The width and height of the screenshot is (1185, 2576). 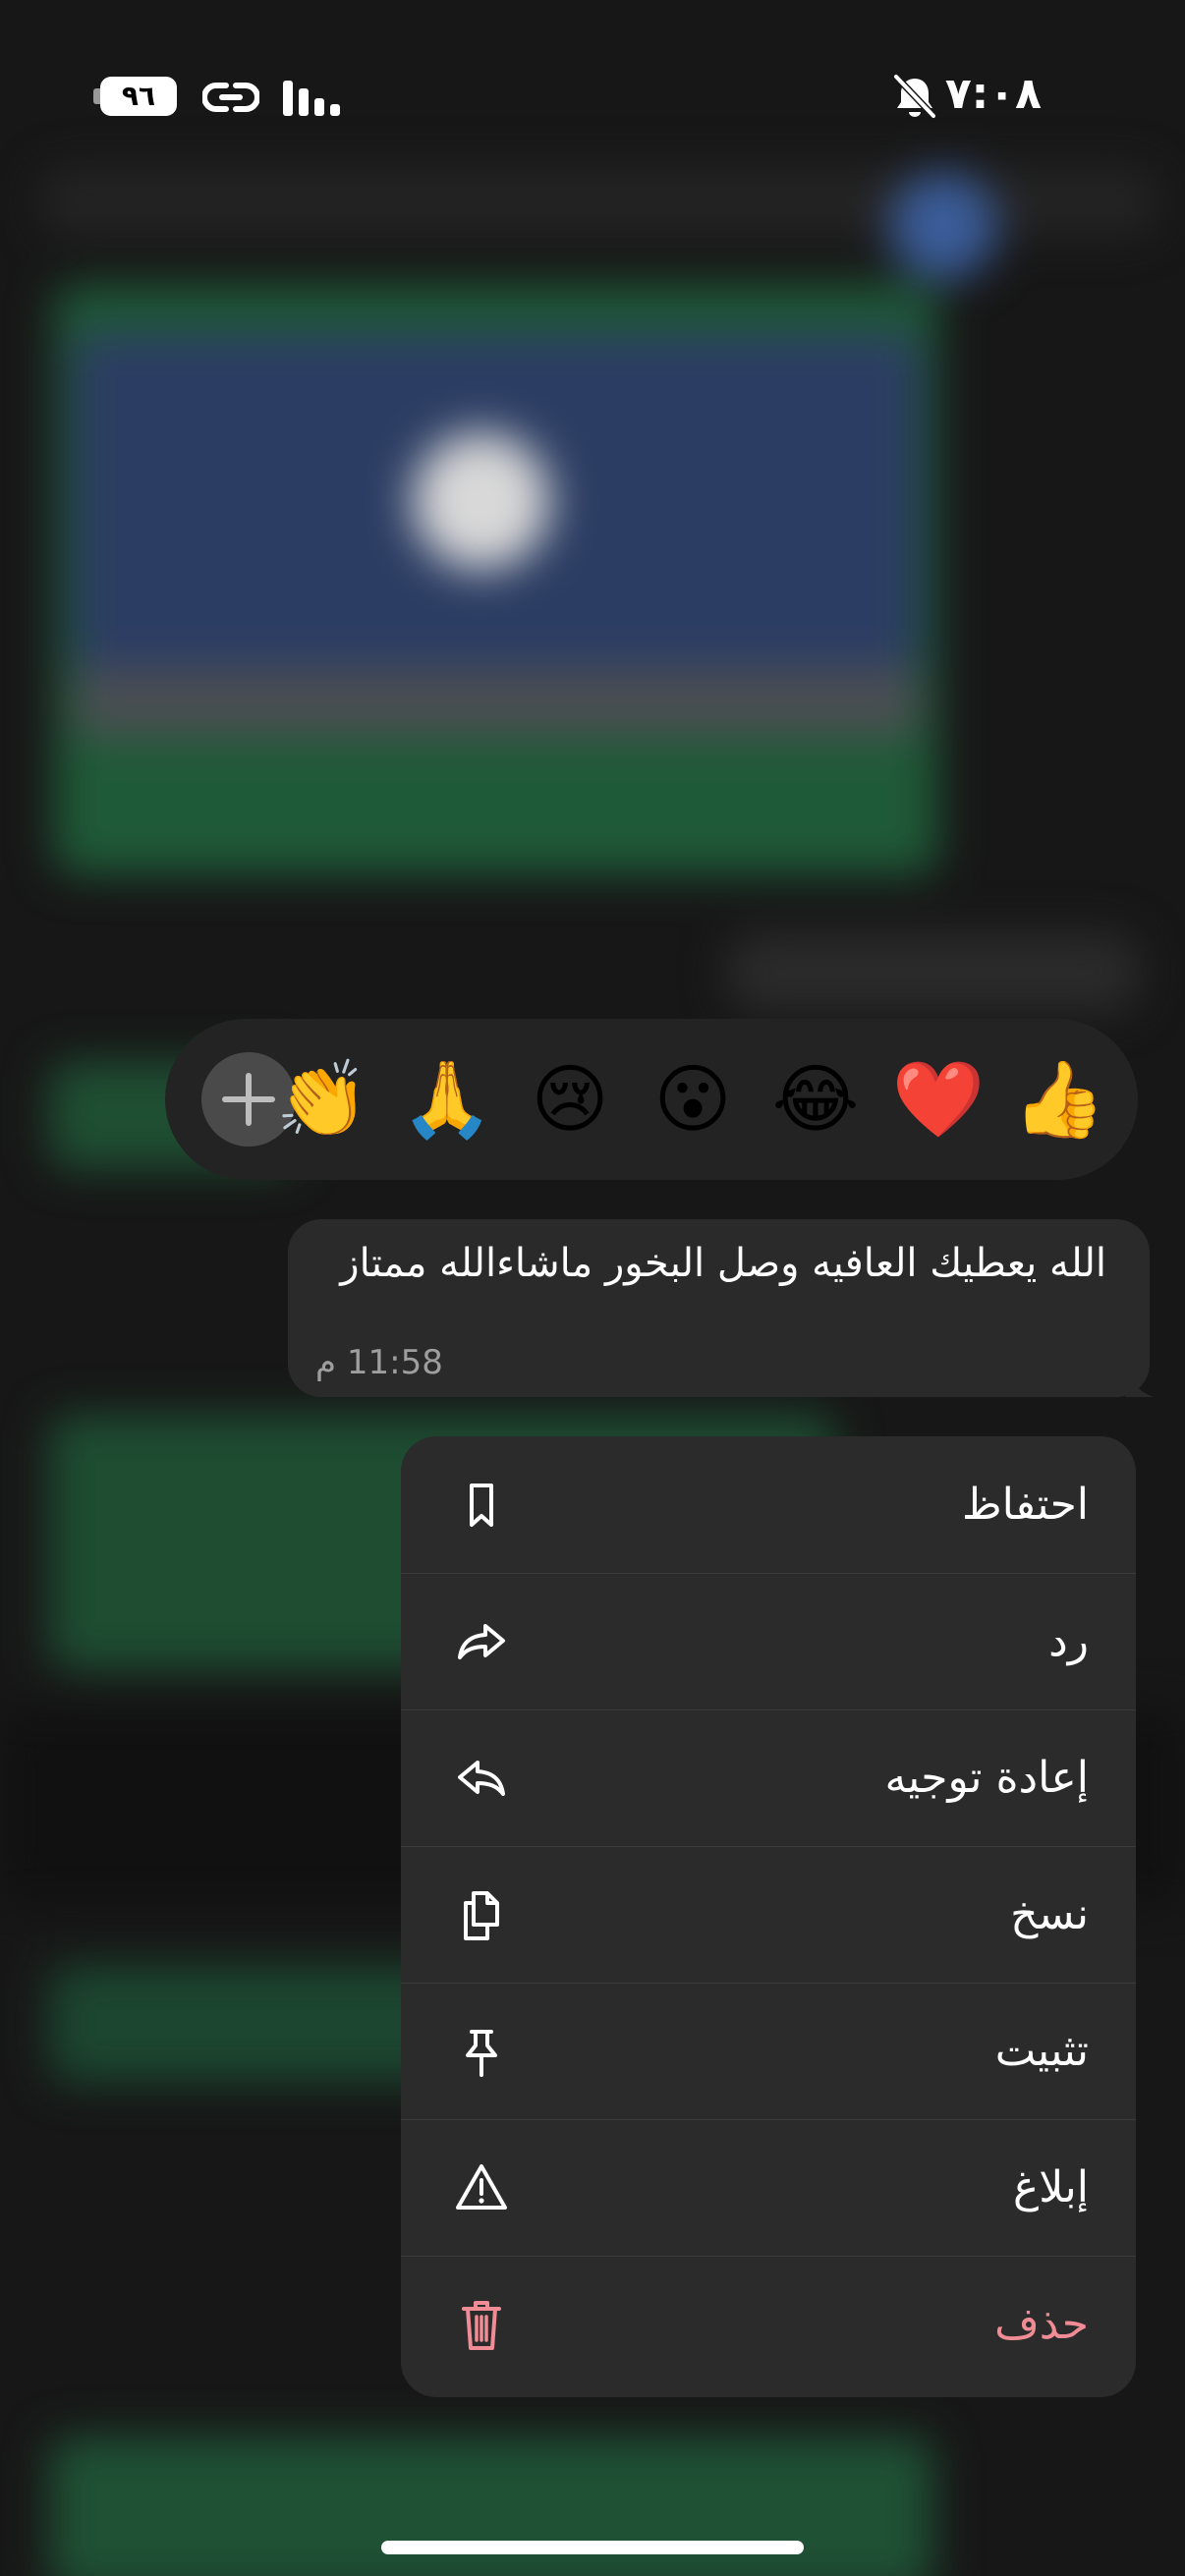 I want to click on menu-item-label: حذف, so click(x=1041, y=2324).